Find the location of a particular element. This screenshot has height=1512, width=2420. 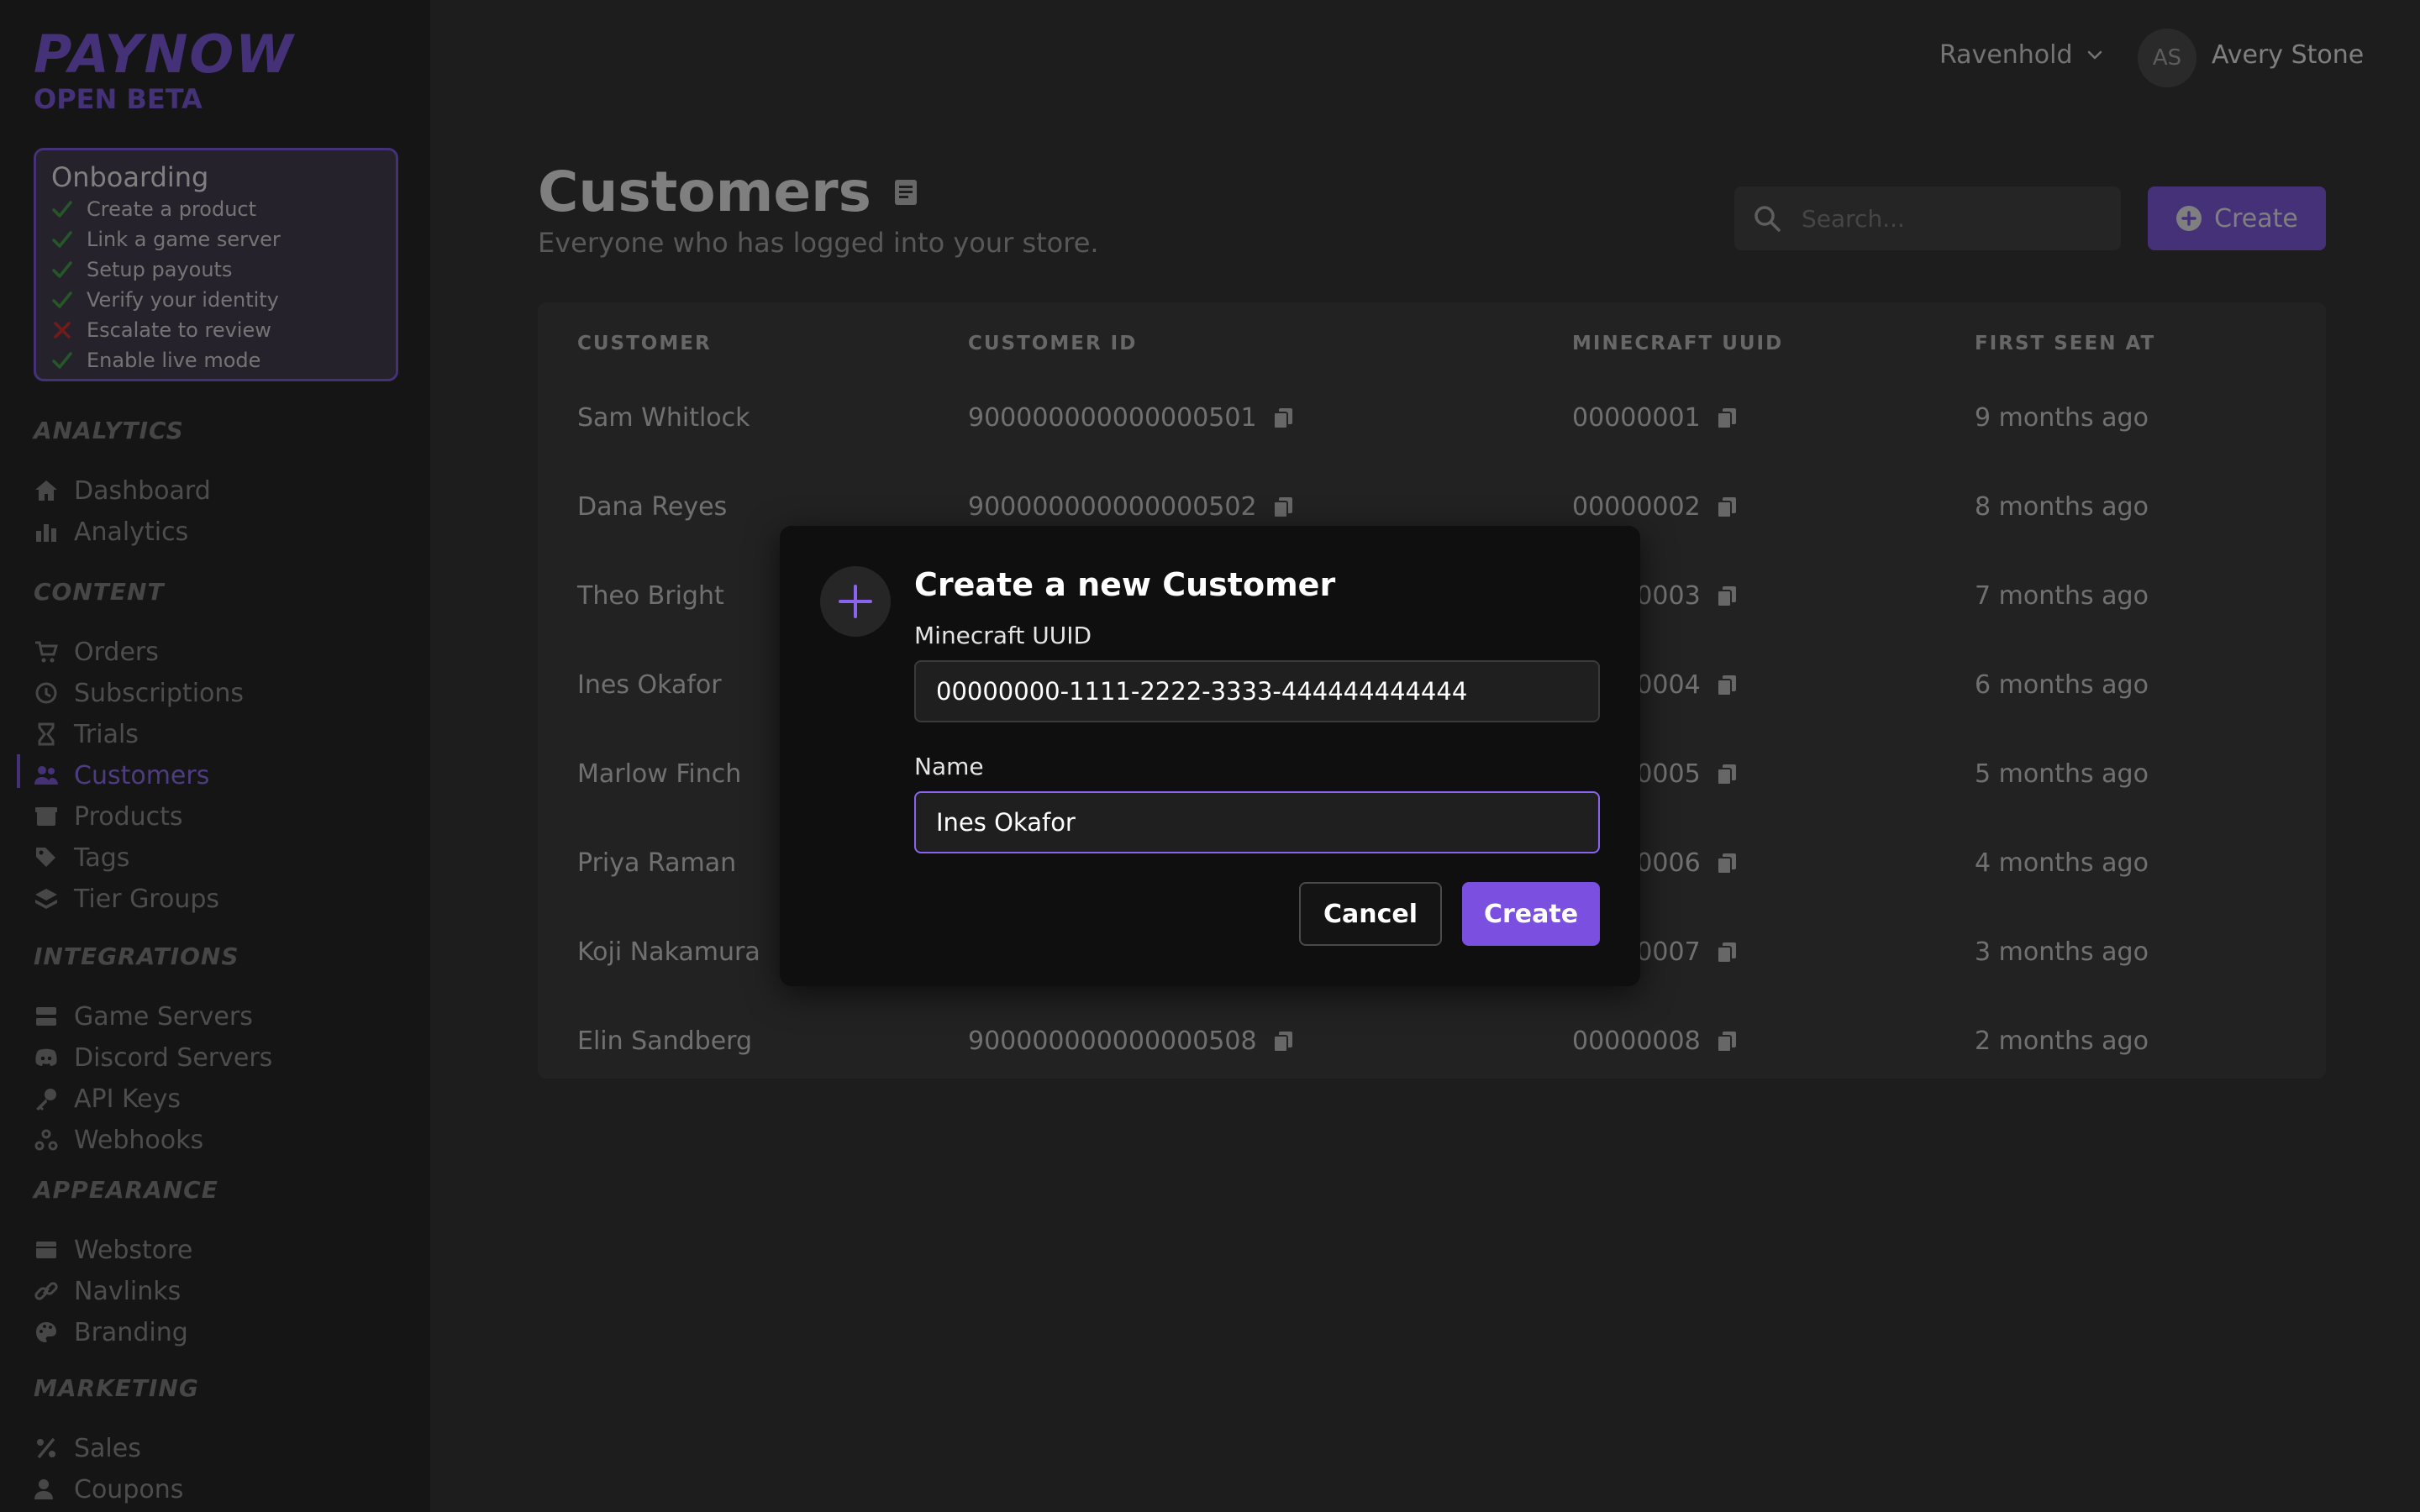

cancel-button: Cancel is located at coordinates (1371, 914).